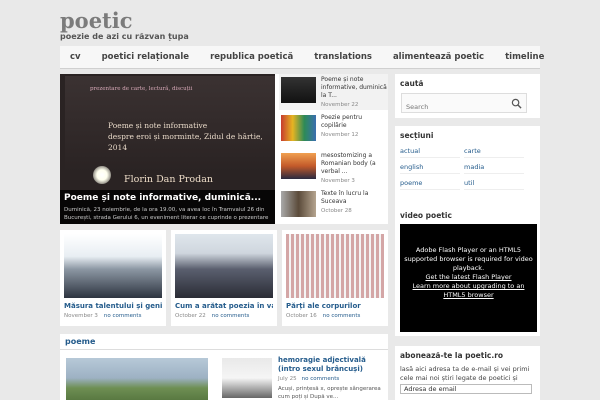 This screenshot has width=600, height=400. What do you see at coordinates (96, 20) in the screenshot?
I see `site-title: poetic` at bounding box center [96, 20].